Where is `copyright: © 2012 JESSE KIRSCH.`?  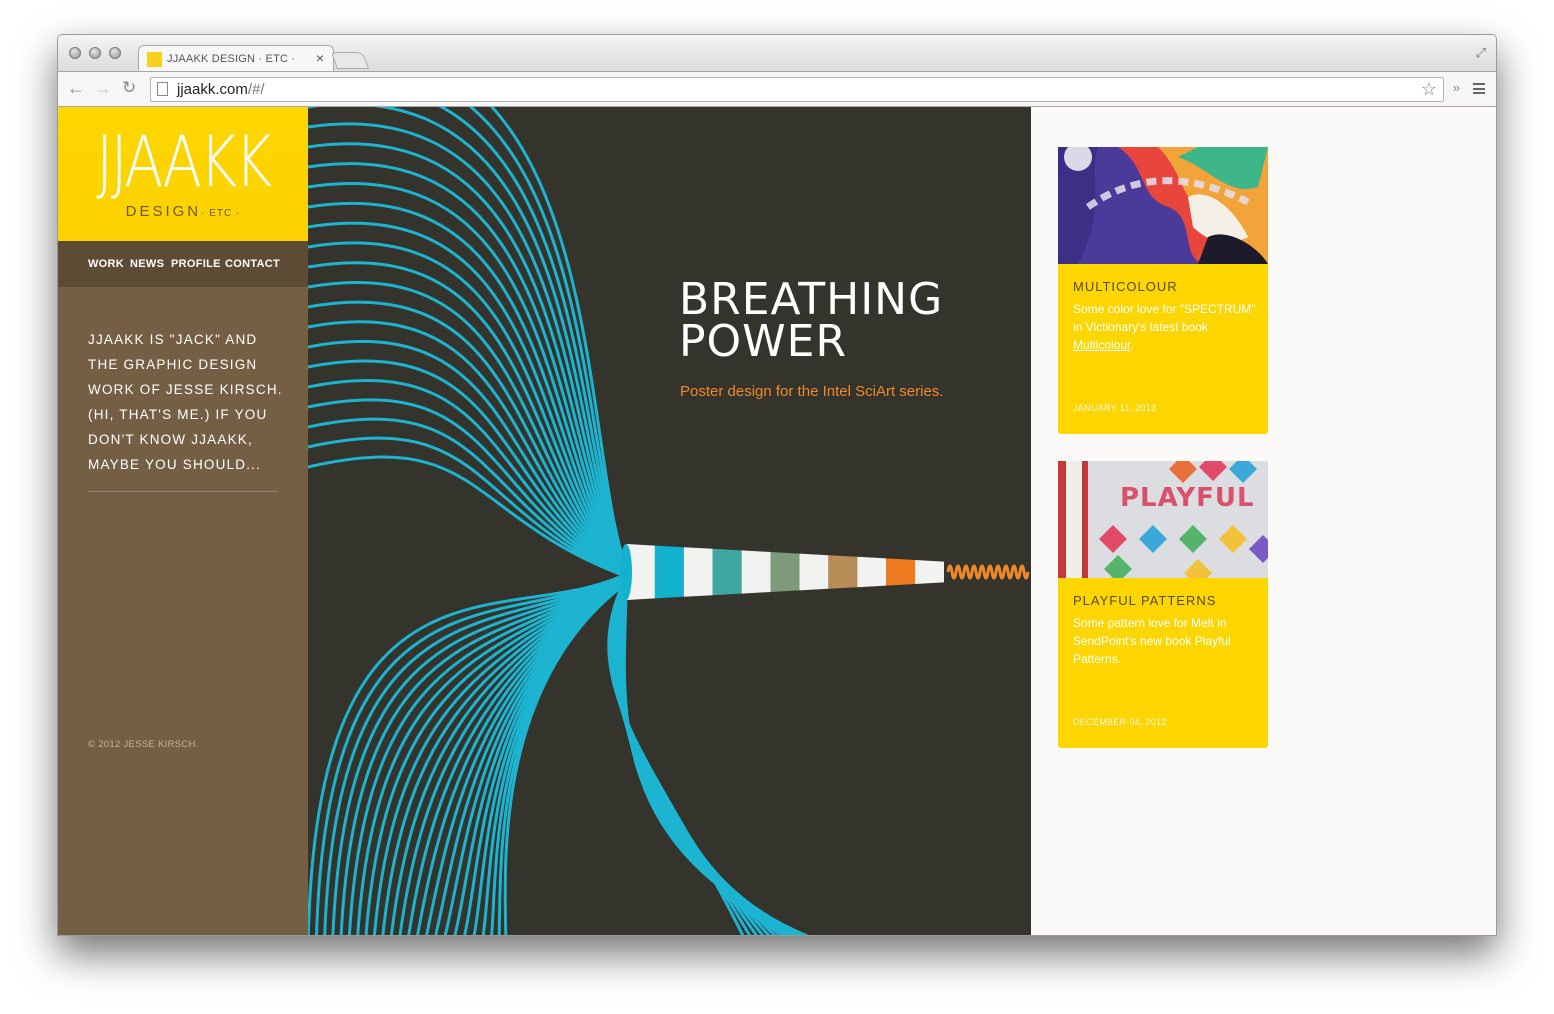
copyright: © 2012 JESSE KIRSCH. is located at coordinates (143, 744).